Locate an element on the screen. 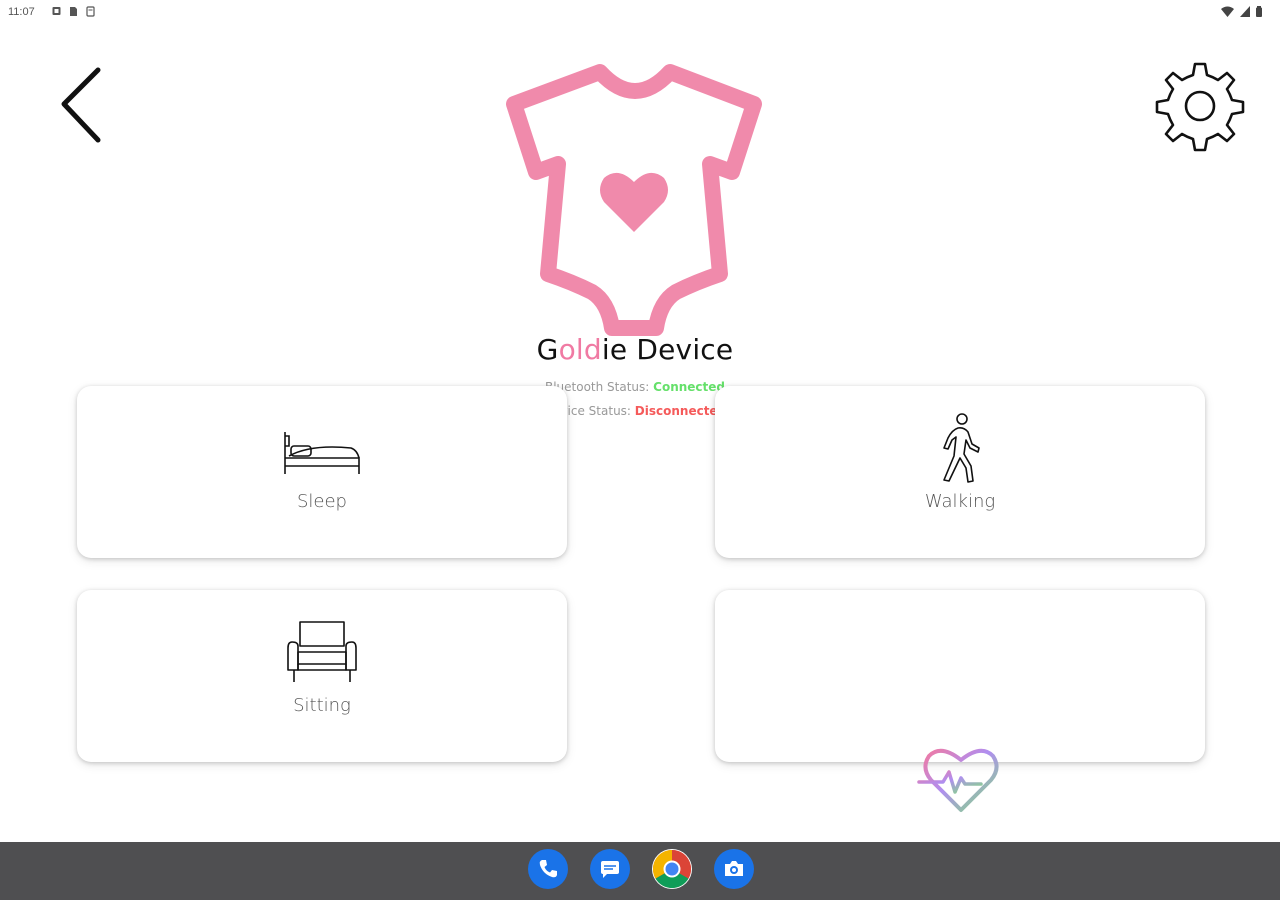 The width and height of the screenshot is (1280, 900). bed-icon is located at coordinates (322, 453).